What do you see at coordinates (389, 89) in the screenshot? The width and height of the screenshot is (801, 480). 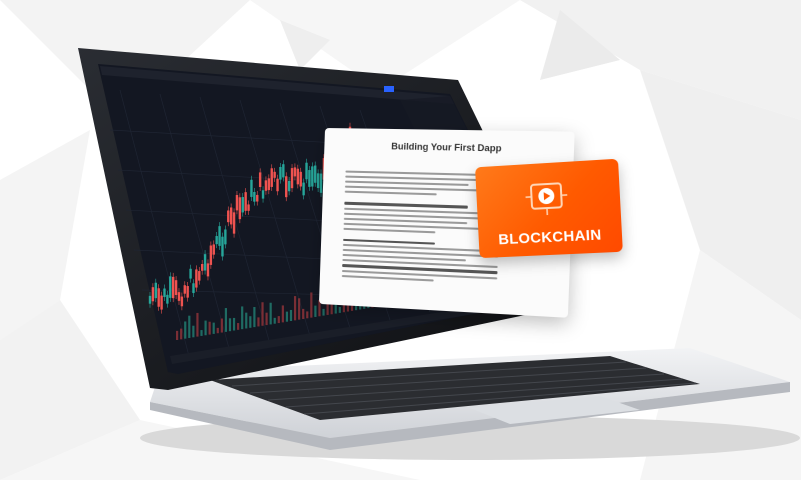 I see `toolbar-button` at bounding box center [389, 89].